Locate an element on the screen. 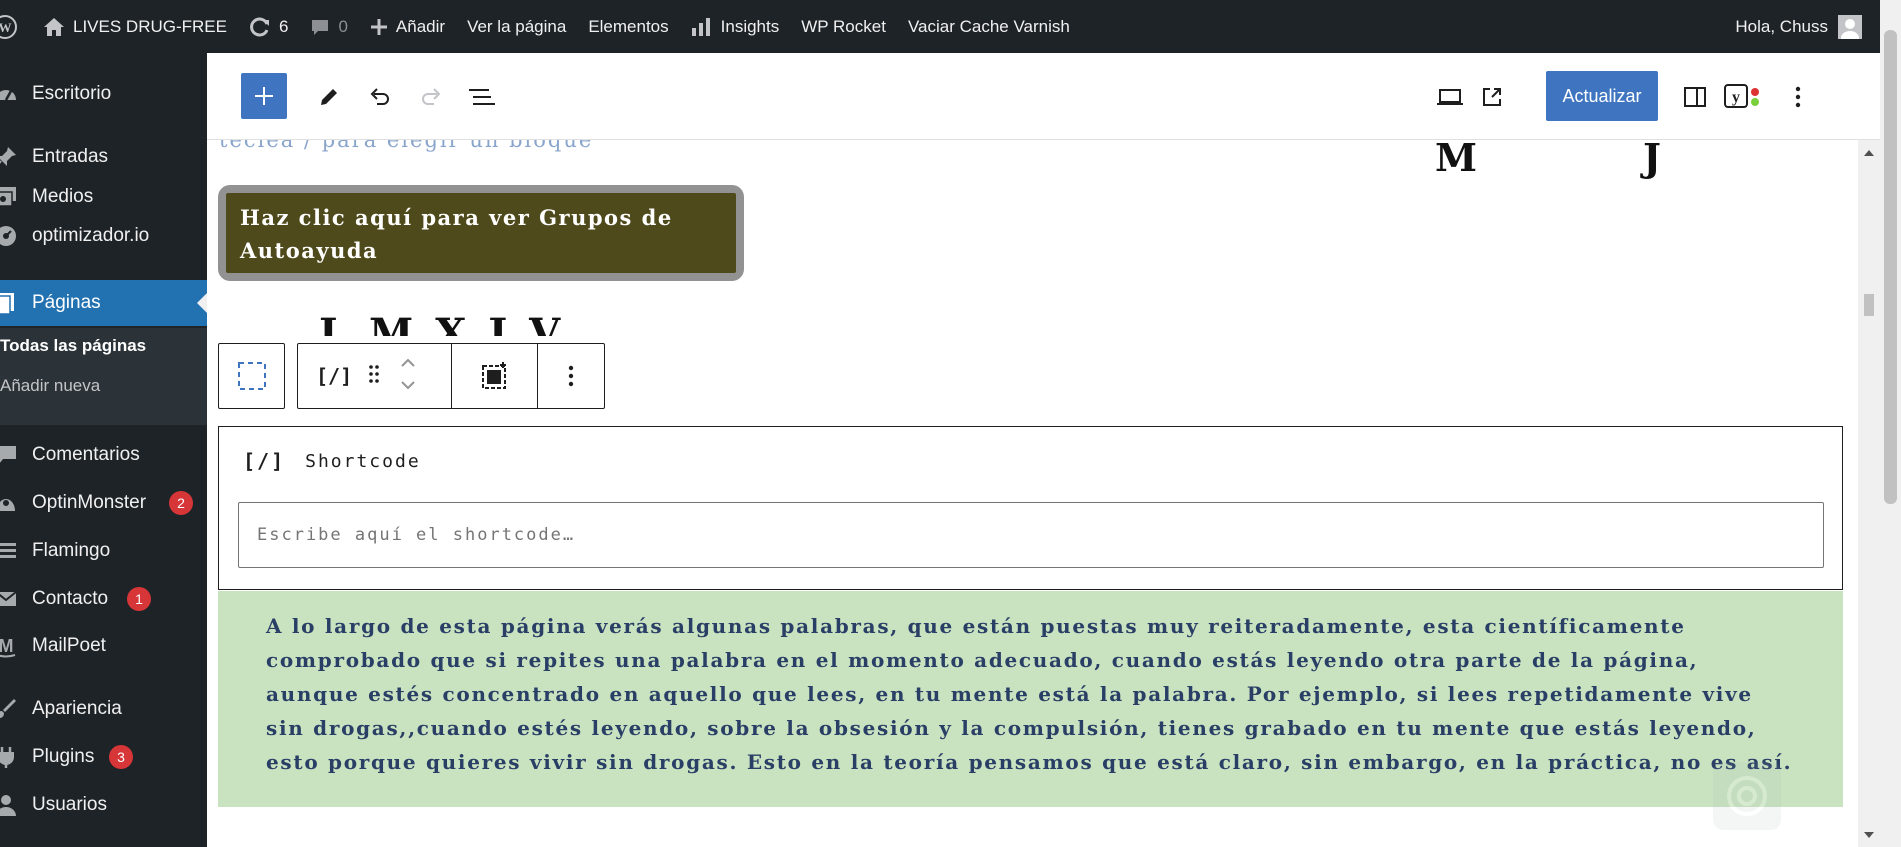 The image size is (1901, 847). chatgpt-watermark-icon is located at coordinates (1747, 796).